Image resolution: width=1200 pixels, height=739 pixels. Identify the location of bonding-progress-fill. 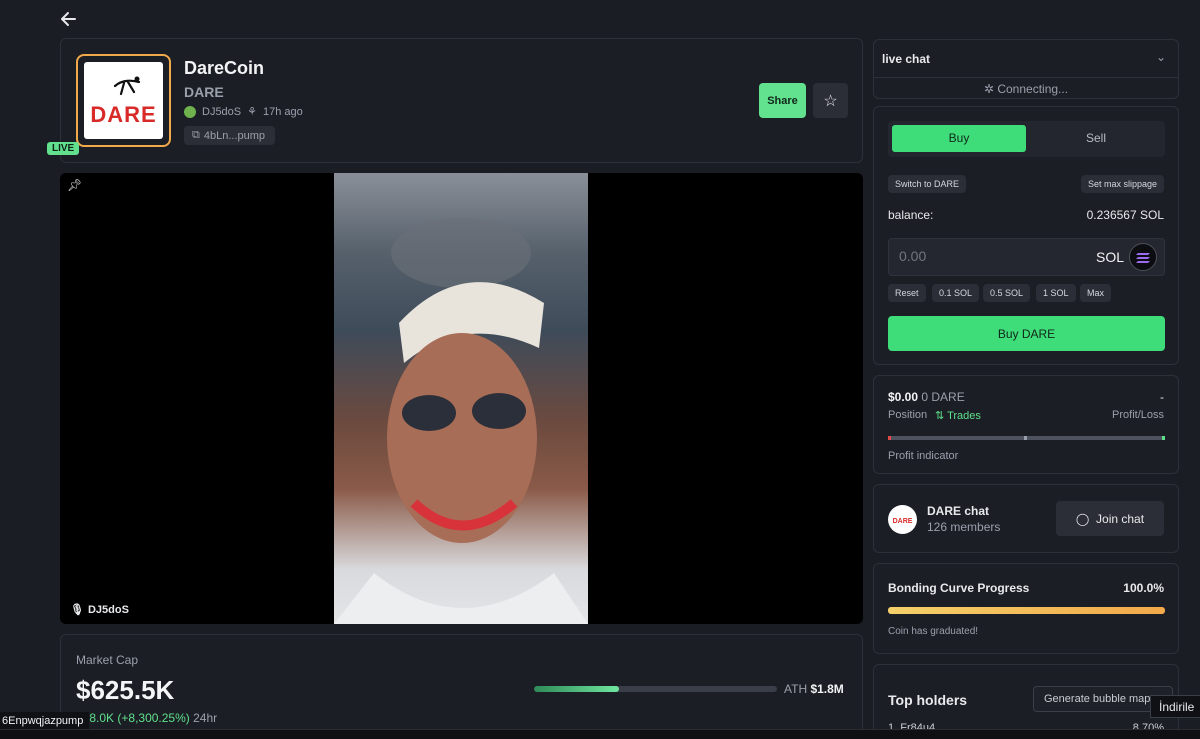
(1026, 610).